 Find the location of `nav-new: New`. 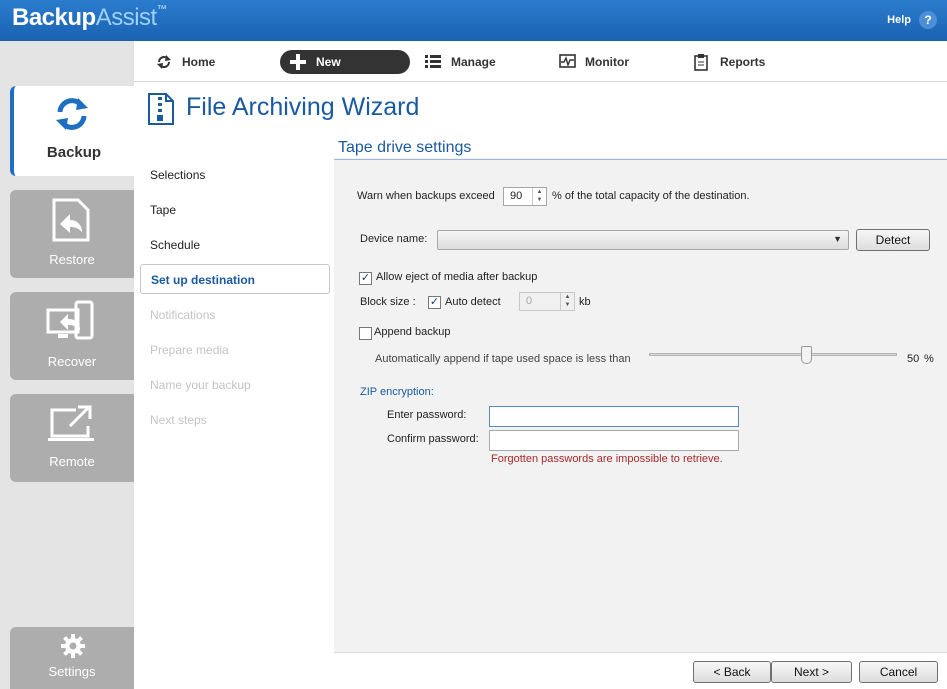

nav-new: New is located at coordinates (345, 62).